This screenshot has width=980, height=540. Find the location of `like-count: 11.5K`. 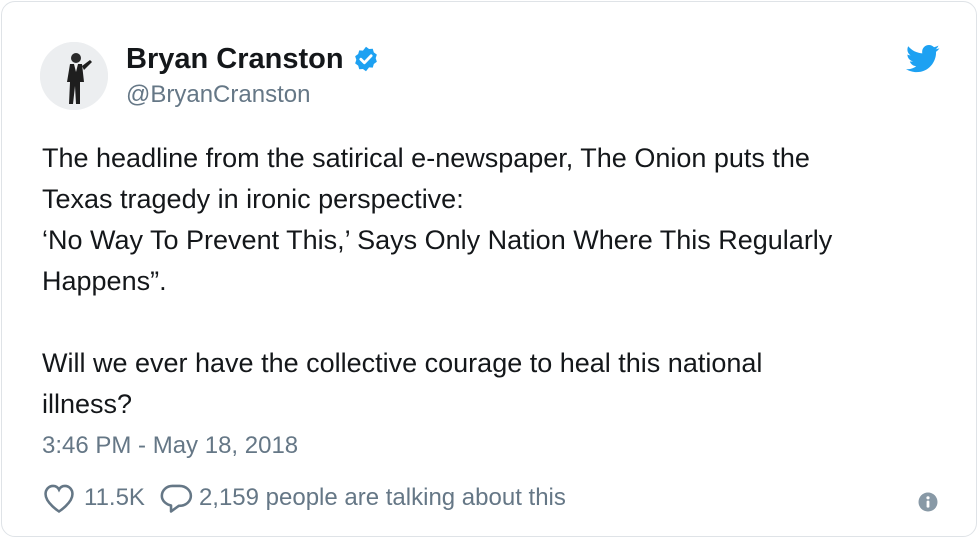

like-count: 11.5K is located at coordinates (114, 497).